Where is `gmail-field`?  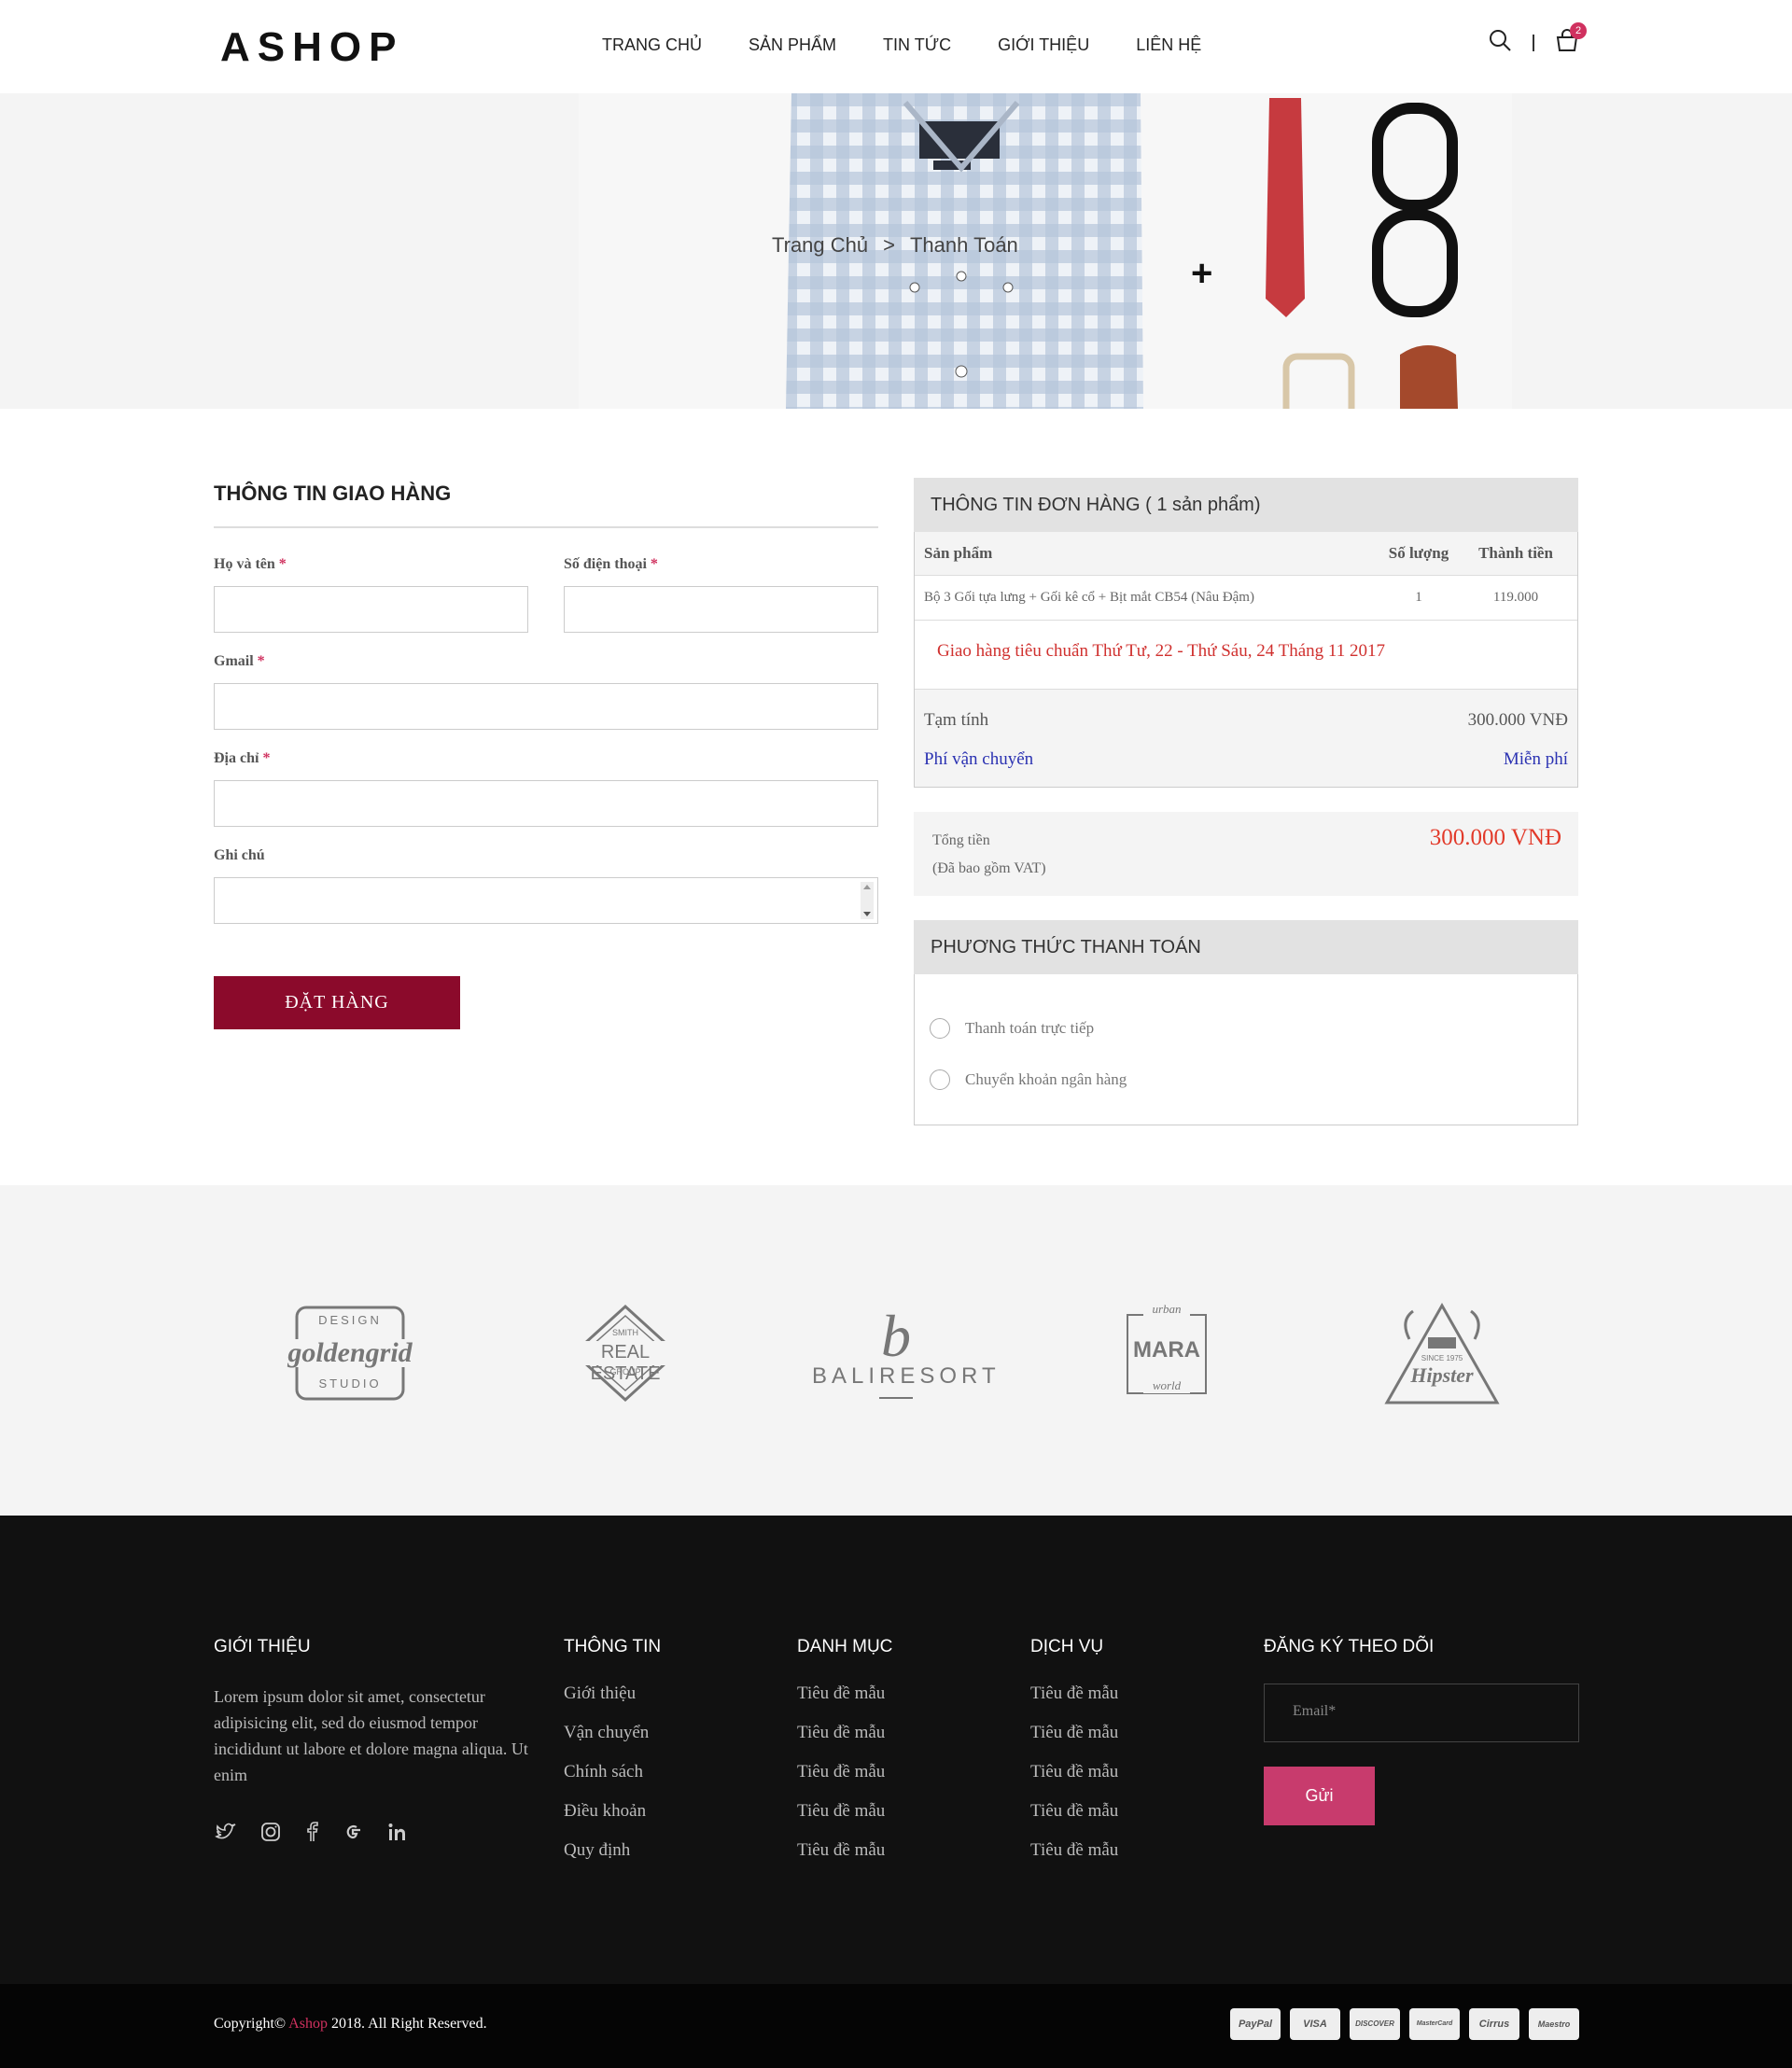 gmail-field is located at coordinates (546, 706).